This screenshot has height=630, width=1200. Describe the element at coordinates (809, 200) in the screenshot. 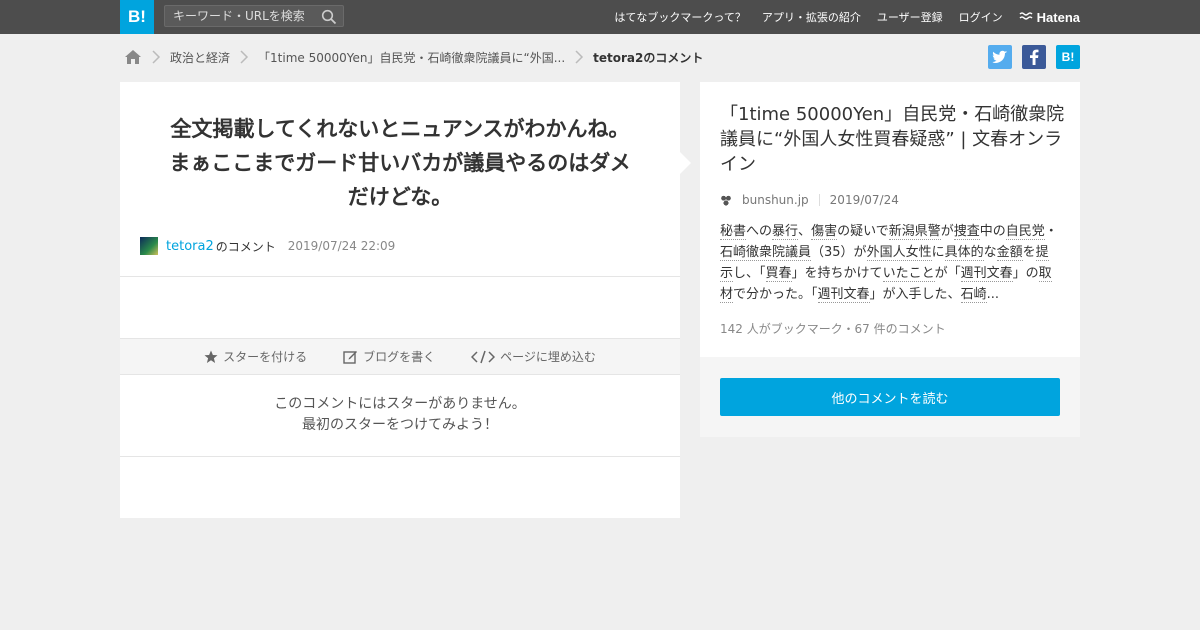

I see `entry-meta: bunshun.jp 2019/07/24` at that location.